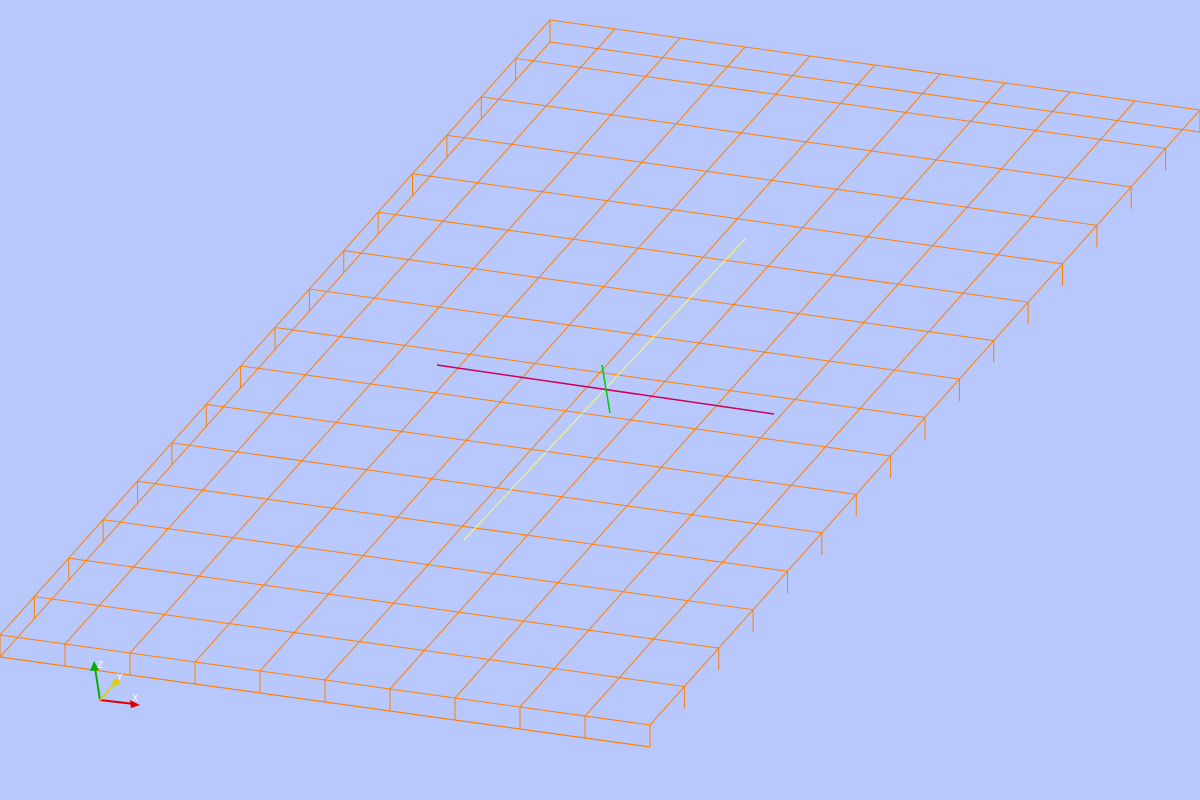 The width and height of the screenshot is (1200, 800). Describe the element at coordinates (100, 666) in the screenshot. I see `triad-z-label: Z` at that location.